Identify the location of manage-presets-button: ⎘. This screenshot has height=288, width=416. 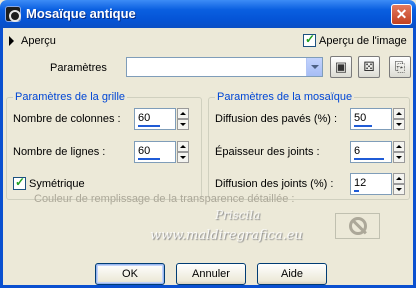
(400, 67).